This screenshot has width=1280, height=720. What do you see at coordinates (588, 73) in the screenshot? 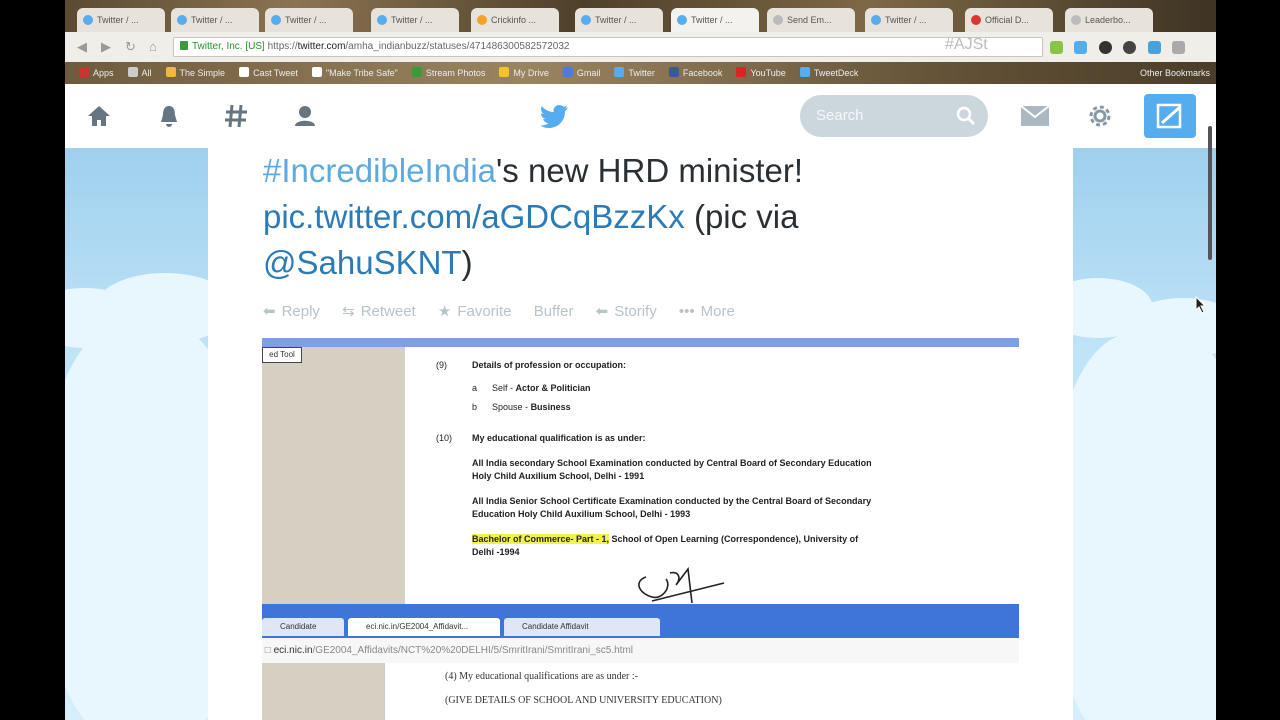
I see `bookmark-label: Gmail` at bounding box center [588, 73].